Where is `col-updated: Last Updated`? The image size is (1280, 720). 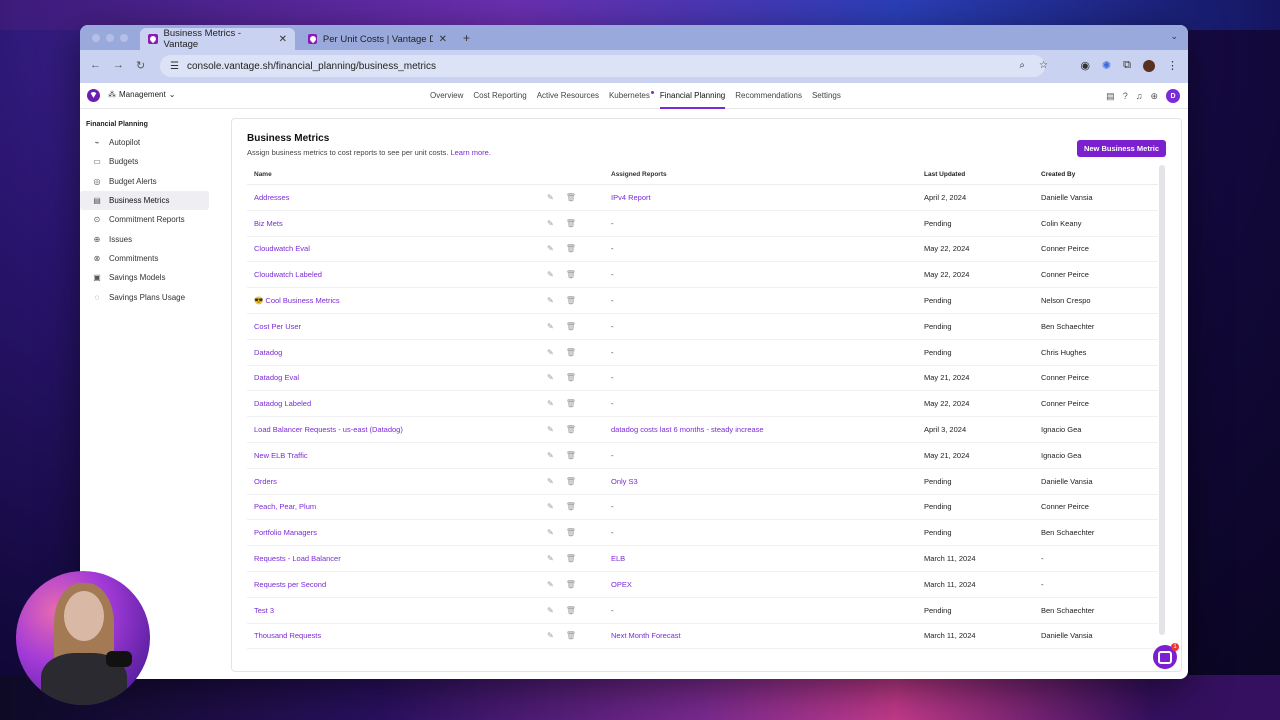 col-updated: Last Updated is located at coordinates (982, 174).